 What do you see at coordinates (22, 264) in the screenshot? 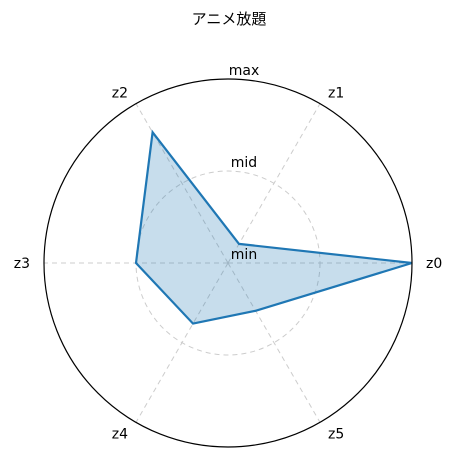
I see `axis-label-z3: z3` at bounding box center [22, 264].